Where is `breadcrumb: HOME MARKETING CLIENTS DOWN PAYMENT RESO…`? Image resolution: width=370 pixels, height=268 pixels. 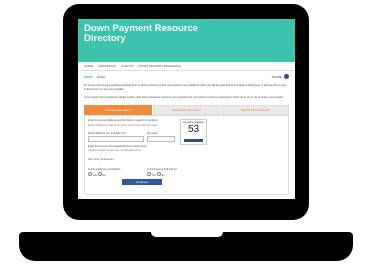 breadcrumb: HOME MARKETING CLIENTS DOWN PAYMENT RESO… is located at coordinates (186, 66).